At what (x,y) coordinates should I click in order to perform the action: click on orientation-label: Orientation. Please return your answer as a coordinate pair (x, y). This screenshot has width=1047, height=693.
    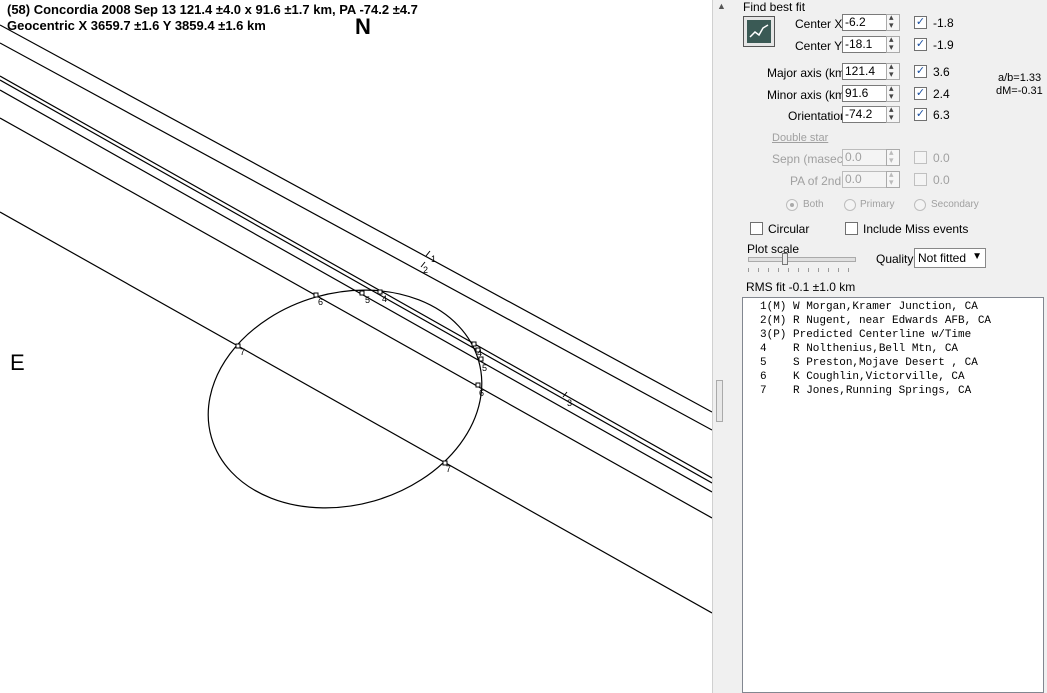
    Looking at the image, I should click on (817, 116).